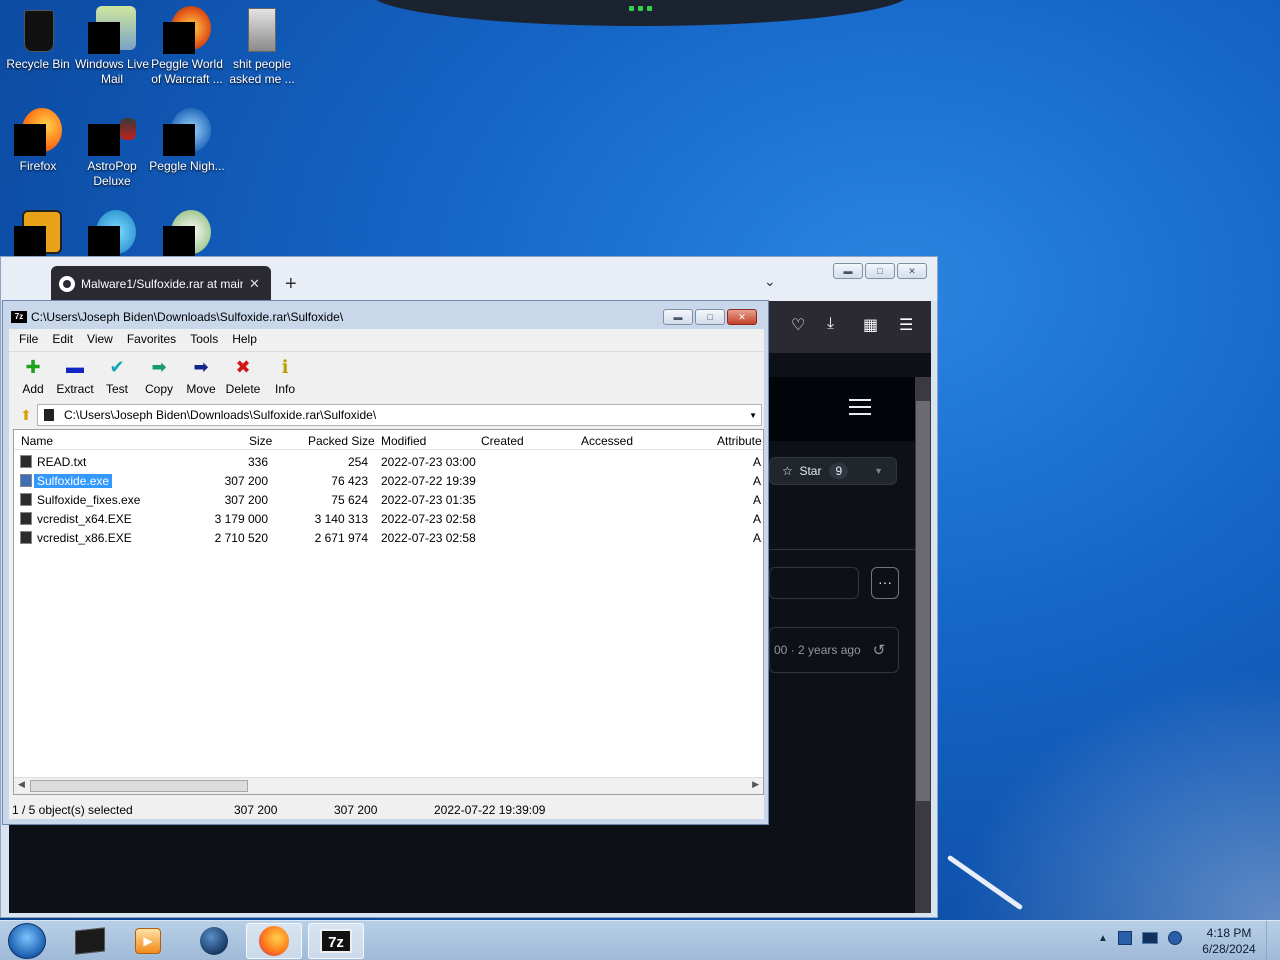  Describe the element at coordinates (26, 415) in the screenshot. I see `folder-up-icon: ⬆` at that location.